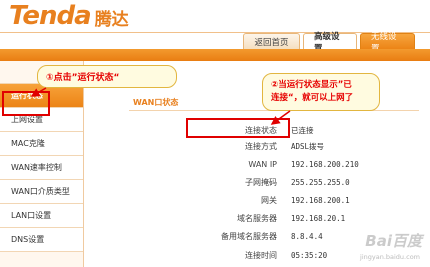 The image size is (430, 267). Describe the element at coordinates (320, 200) in the screenshot. I see `row-value: 192.168.200.1` at that location.